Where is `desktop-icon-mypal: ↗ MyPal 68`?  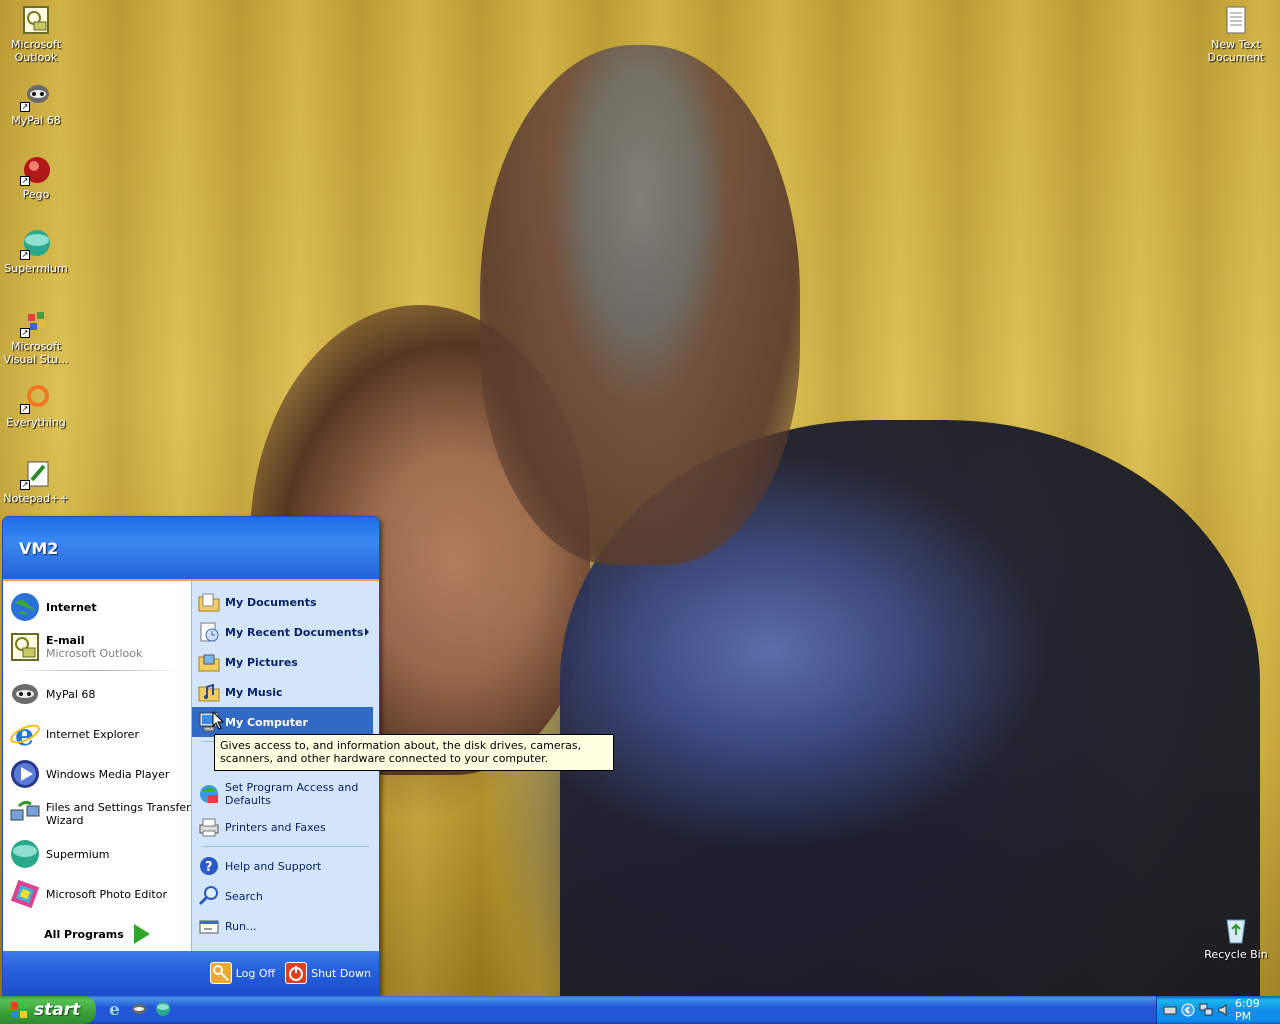 desktop-icon-mypal: ↗ MyPal 68 is located at coordinates (36, 103).